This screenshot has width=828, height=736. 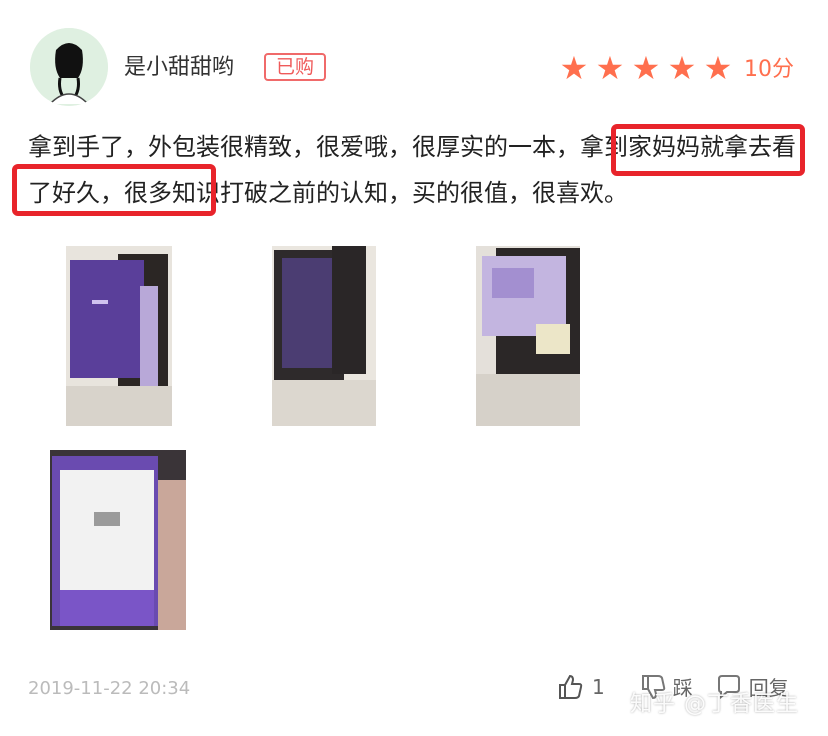 I want to click on like-count: 1, so click(x=598, y=686).